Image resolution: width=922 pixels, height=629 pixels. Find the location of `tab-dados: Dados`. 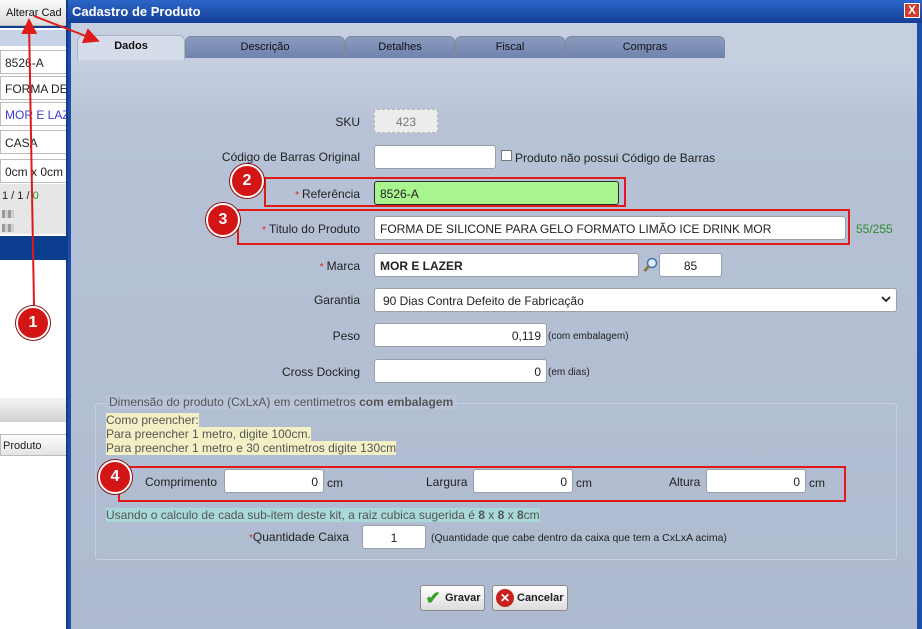

tab-dados: Dados is located at coordinates (131, 47).